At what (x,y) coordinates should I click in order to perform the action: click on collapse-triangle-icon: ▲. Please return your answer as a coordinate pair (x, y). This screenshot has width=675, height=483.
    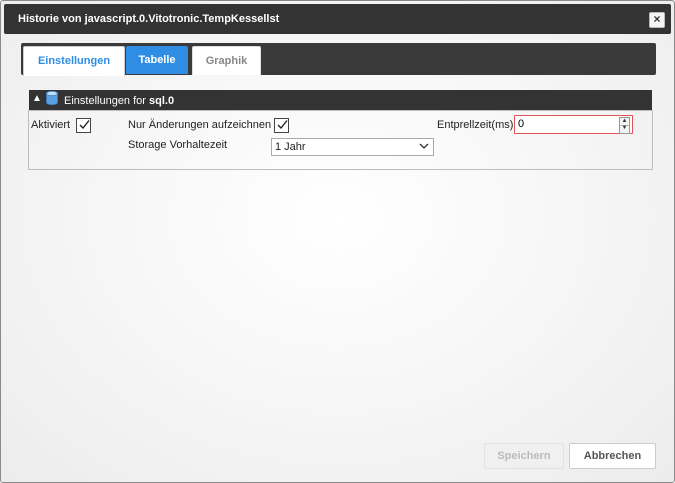
    Looking at the image, I should click on (37, 98).